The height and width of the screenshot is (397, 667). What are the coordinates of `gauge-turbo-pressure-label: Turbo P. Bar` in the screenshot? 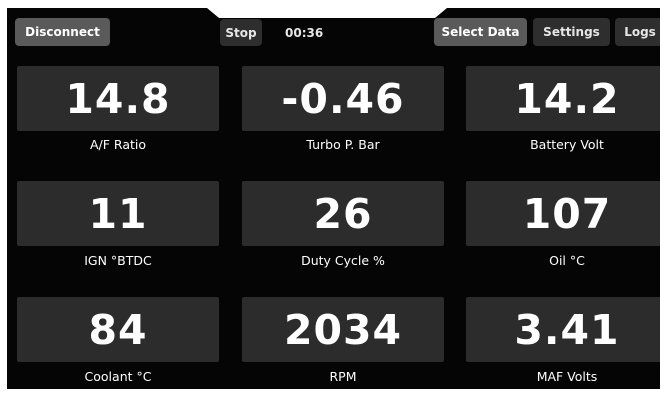 It's located at (343, 144).